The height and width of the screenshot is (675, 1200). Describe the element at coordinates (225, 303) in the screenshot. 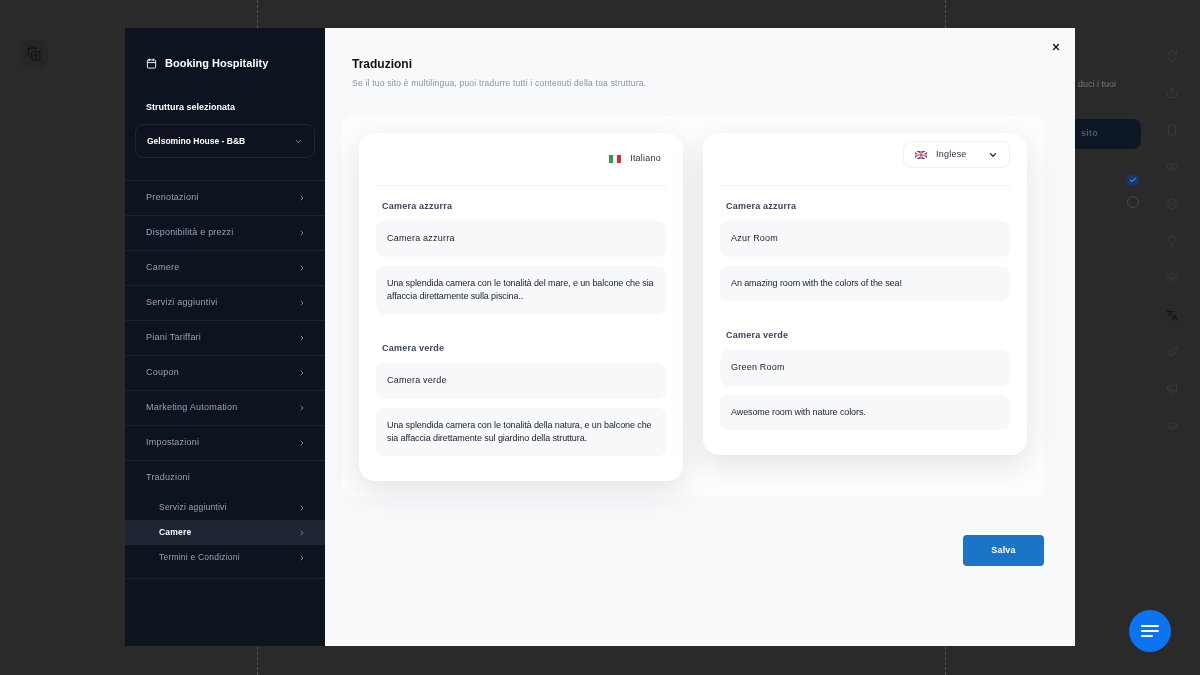

I see `menu-item: Servizi aggiuntivi` at that location.